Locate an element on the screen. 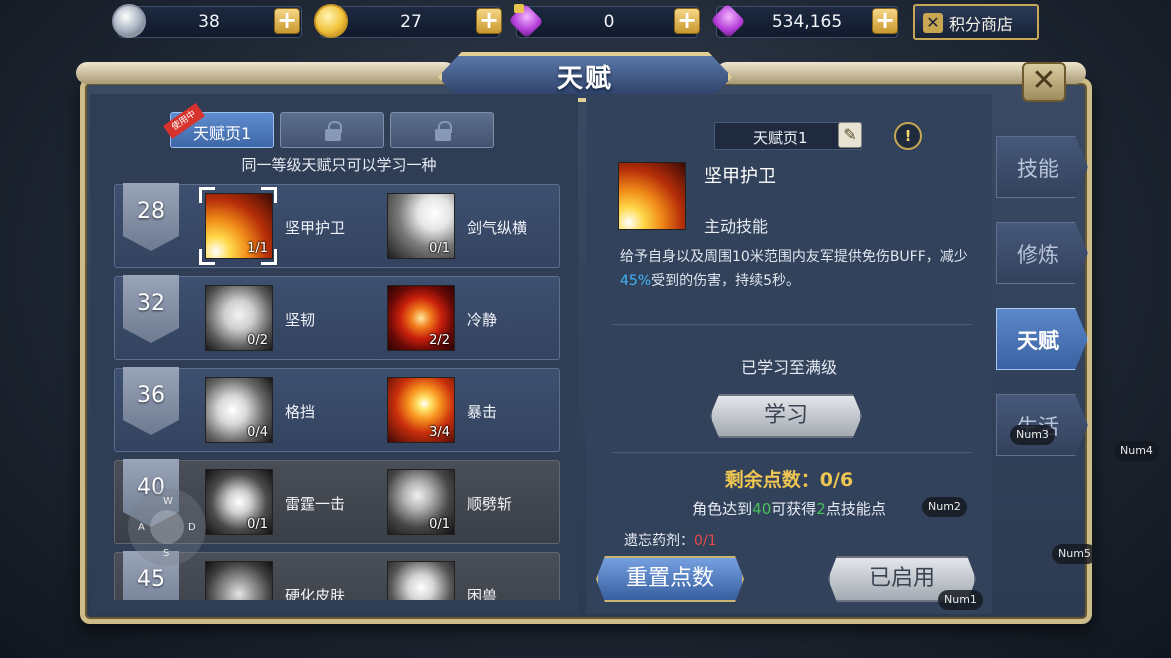 The image size is (1171, 658). side-tab-skills: 技能 is located at coordinates (1042, 167).